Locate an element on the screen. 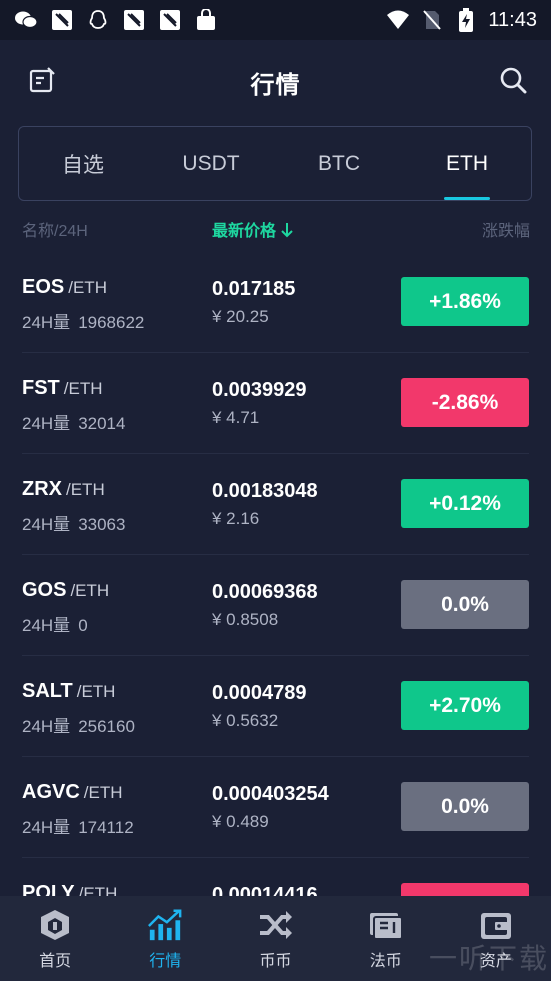 The height and width of the screenshot is (981, 551). column-price-label: 最新价格 is located at coordinates (244, 231).